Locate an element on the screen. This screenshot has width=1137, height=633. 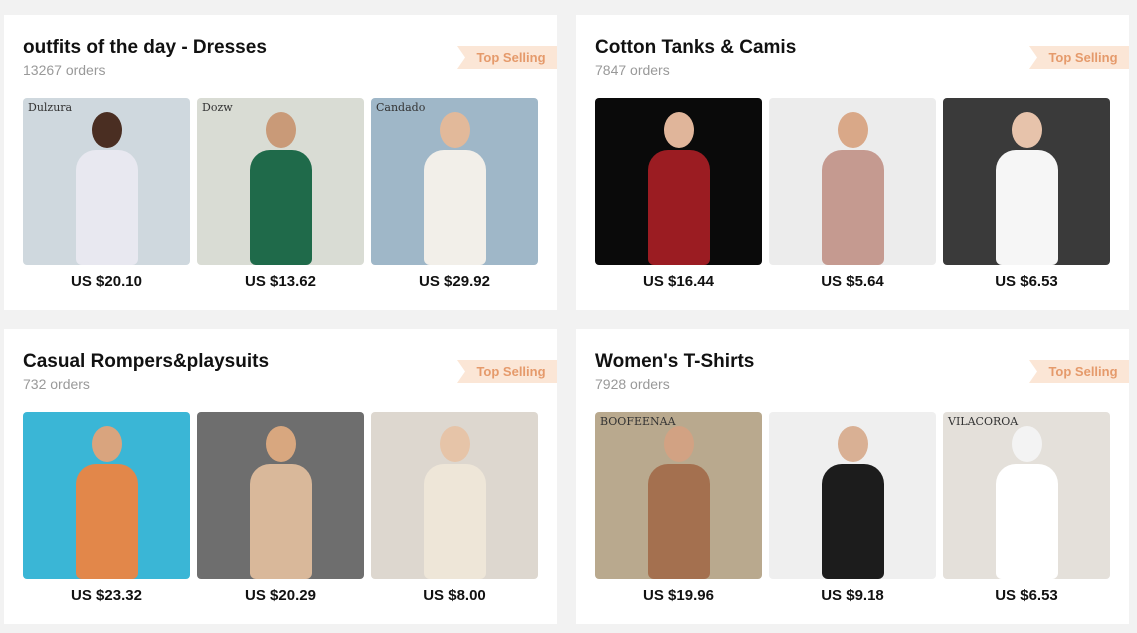
product-item: US $9.18 is located at coordinates (852, 508).